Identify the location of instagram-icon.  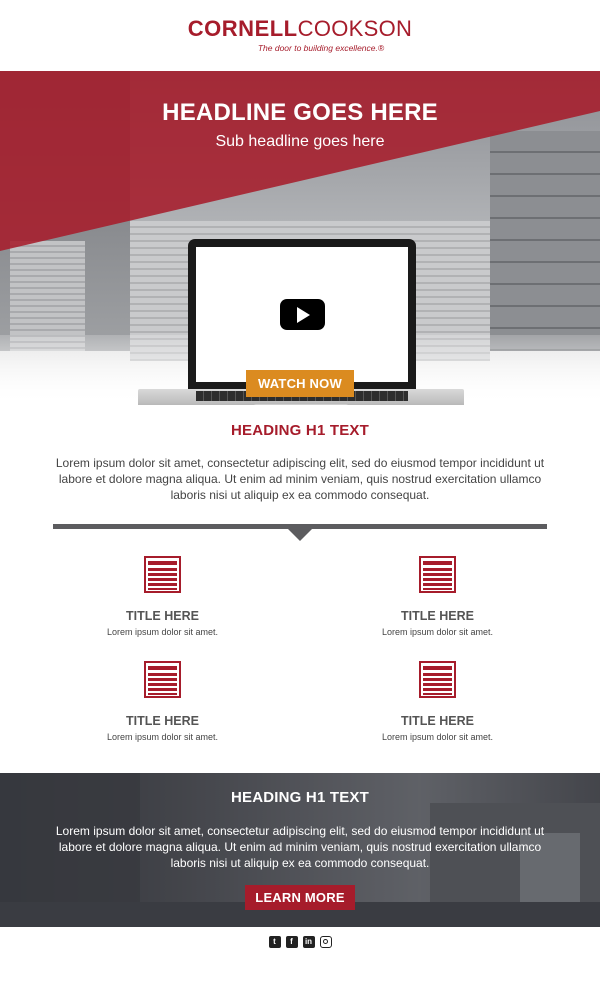
(325, 941).